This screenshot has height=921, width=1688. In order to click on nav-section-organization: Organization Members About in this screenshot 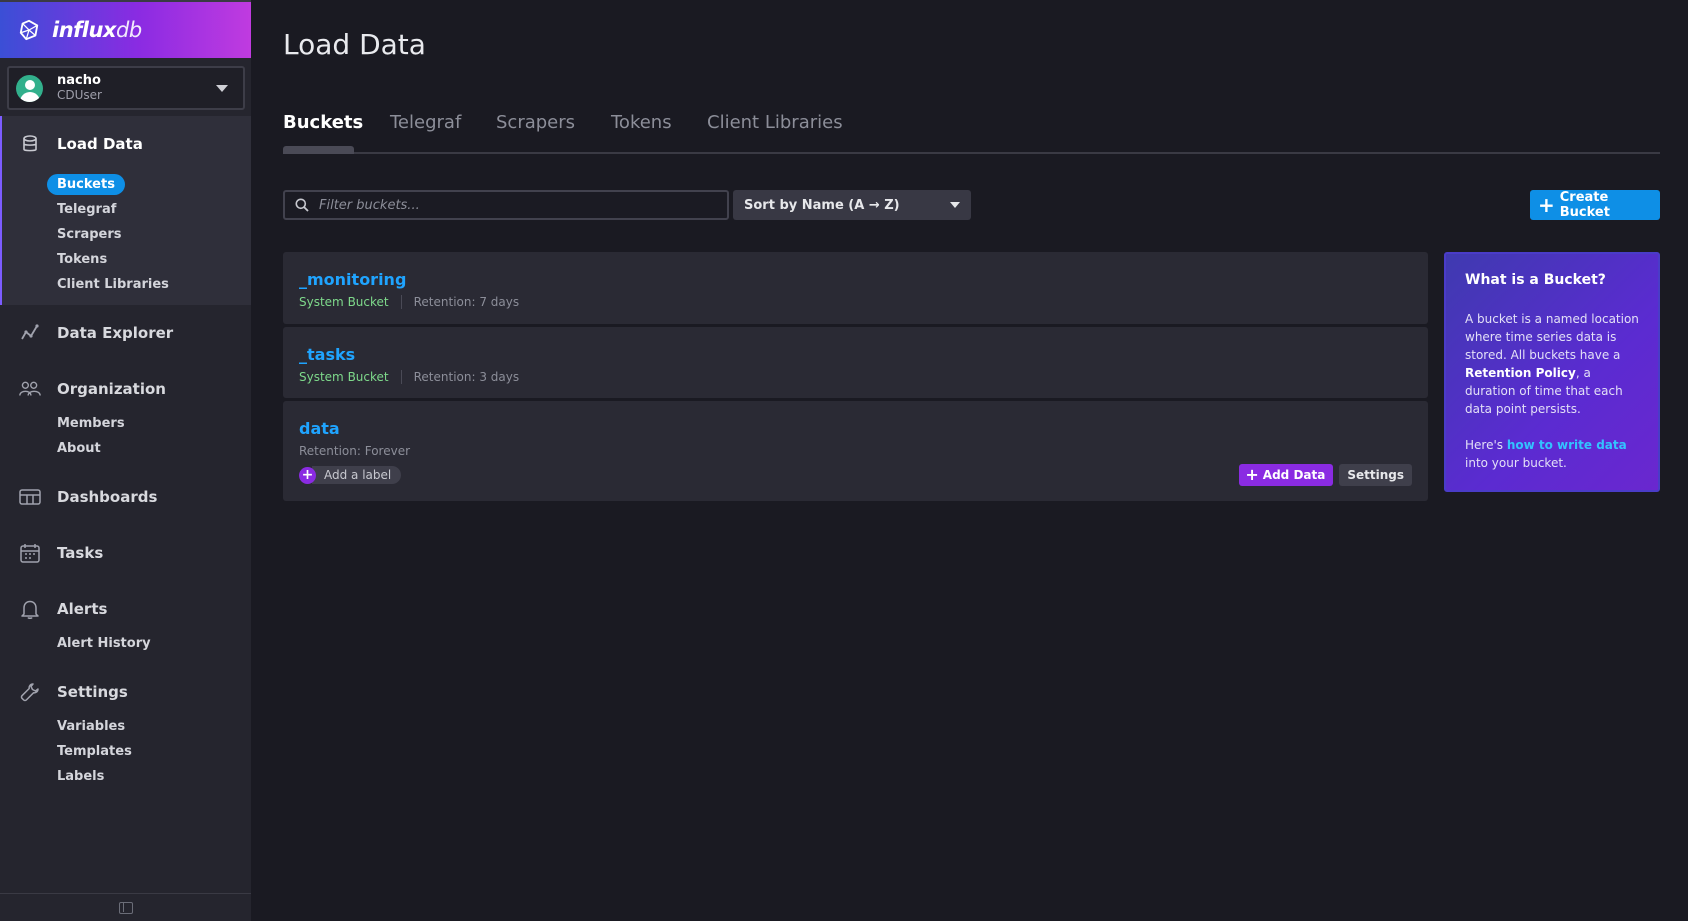, I will do `click(125, 415)`.